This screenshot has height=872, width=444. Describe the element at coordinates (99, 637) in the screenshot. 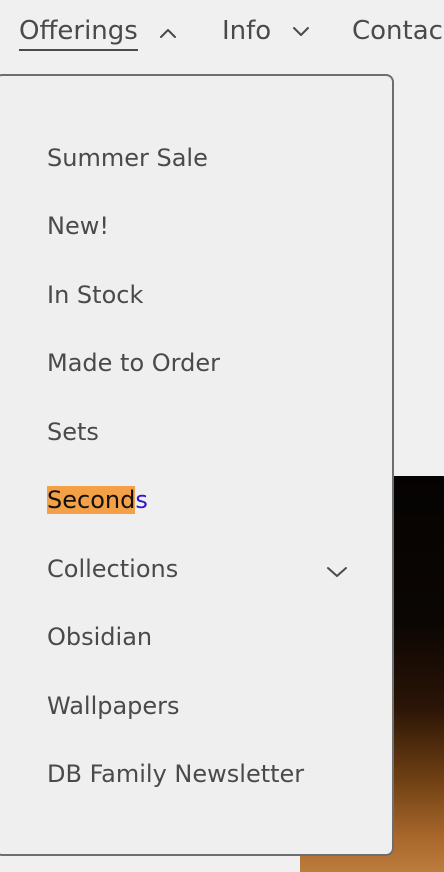

I see `menu-item-obsidian: Obsidian` at that location.